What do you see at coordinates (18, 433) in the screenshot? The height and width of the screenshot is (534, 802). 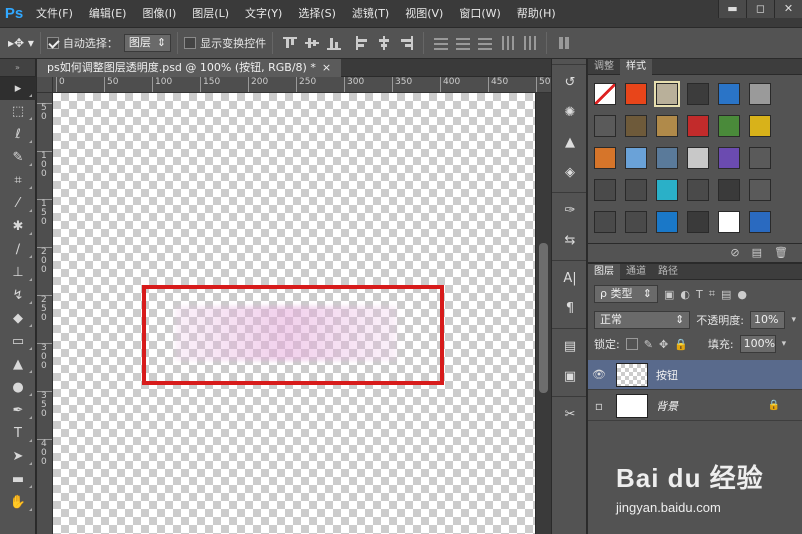 I see `type-tool-icon: T` at bounding box center [18, 433].